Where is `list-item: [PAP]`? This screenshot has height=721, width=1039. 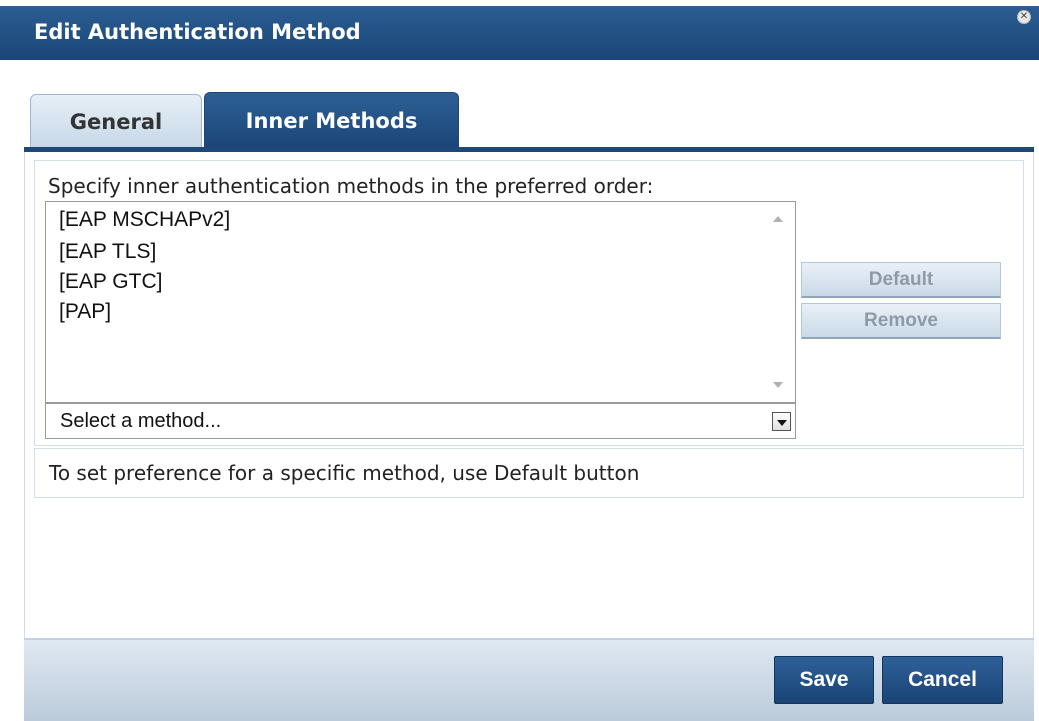 list-item: [PAP] is located at coordinates (85, 312).